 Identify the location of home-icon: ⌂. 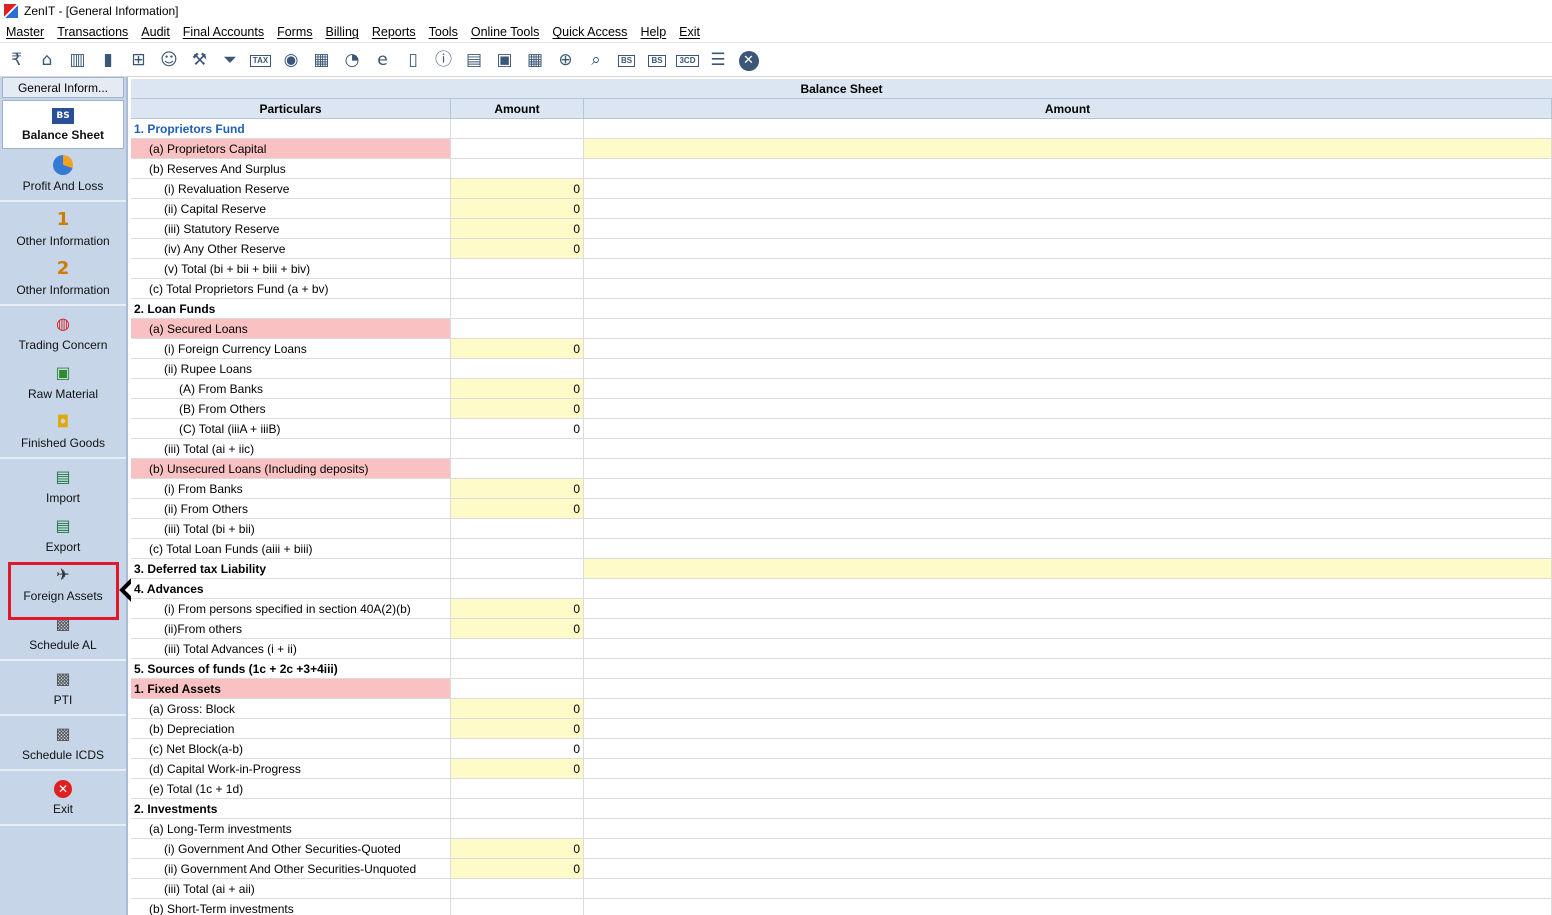
(47, 60).